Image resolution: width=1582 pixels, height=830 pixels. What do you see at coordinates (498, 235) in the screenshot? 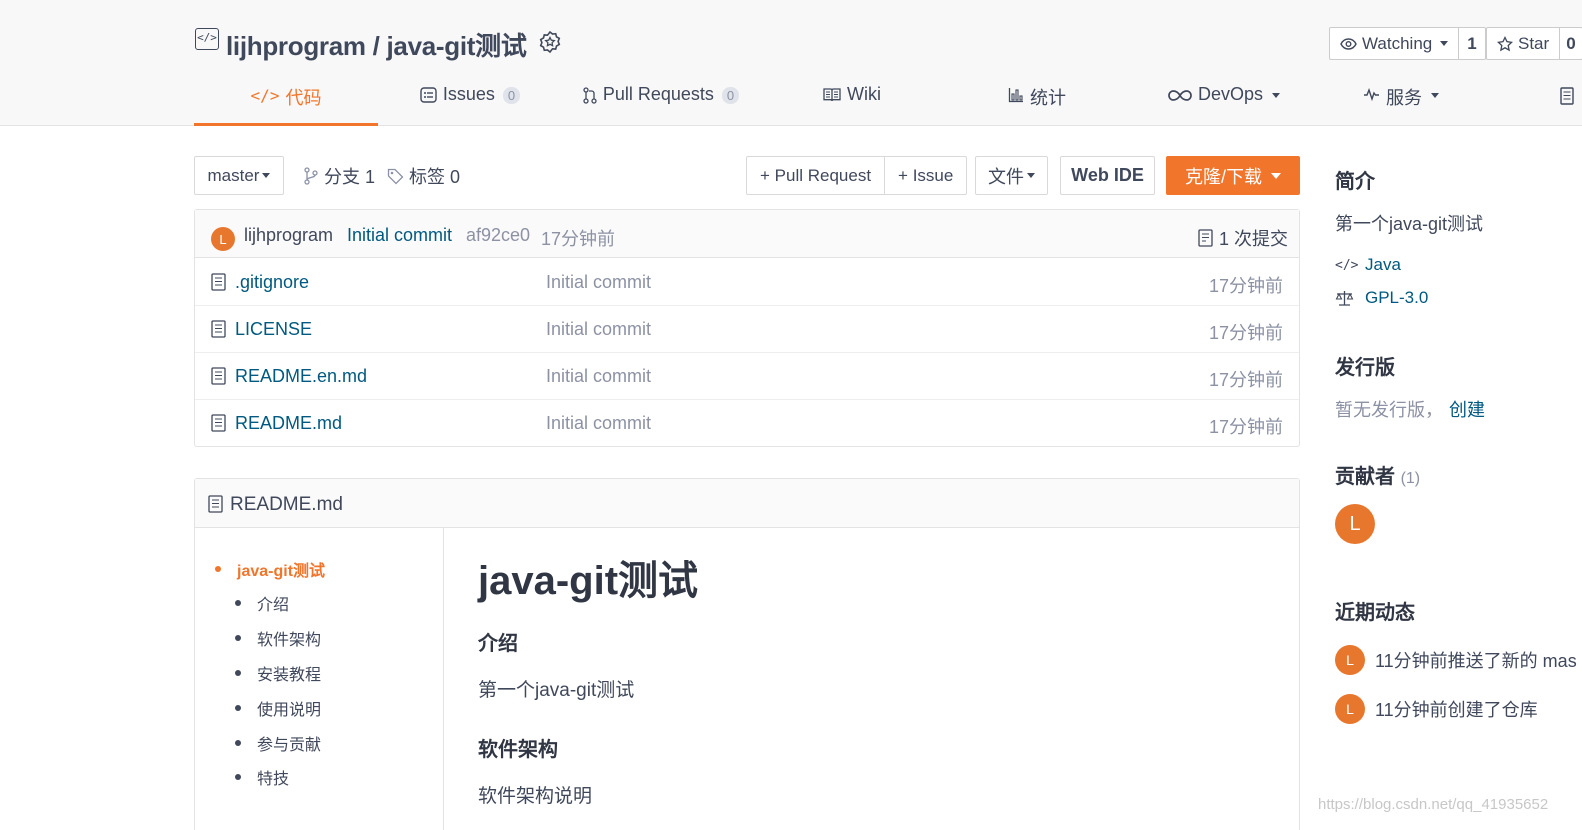
I see `commit-hash: af92ce0` at bounding box center [498, 235].